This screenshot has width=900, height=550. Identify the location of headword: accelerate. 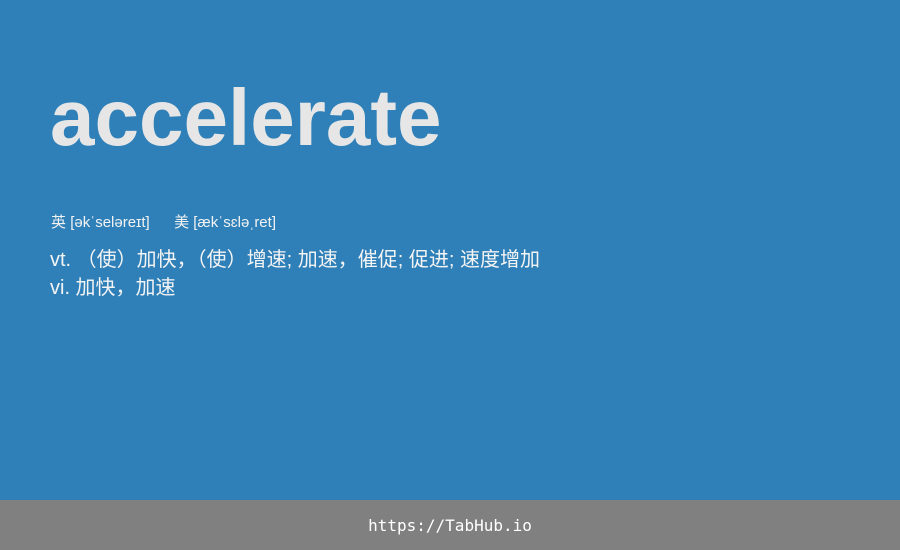
(246, 117).